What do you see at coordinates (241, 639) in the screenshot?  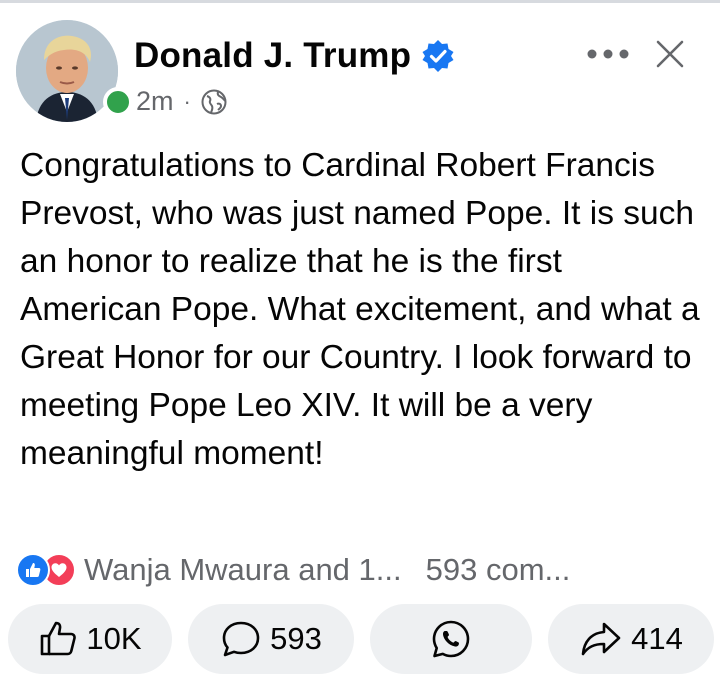 I see `comment-bubble-icon` at bounding box center [241, 639].